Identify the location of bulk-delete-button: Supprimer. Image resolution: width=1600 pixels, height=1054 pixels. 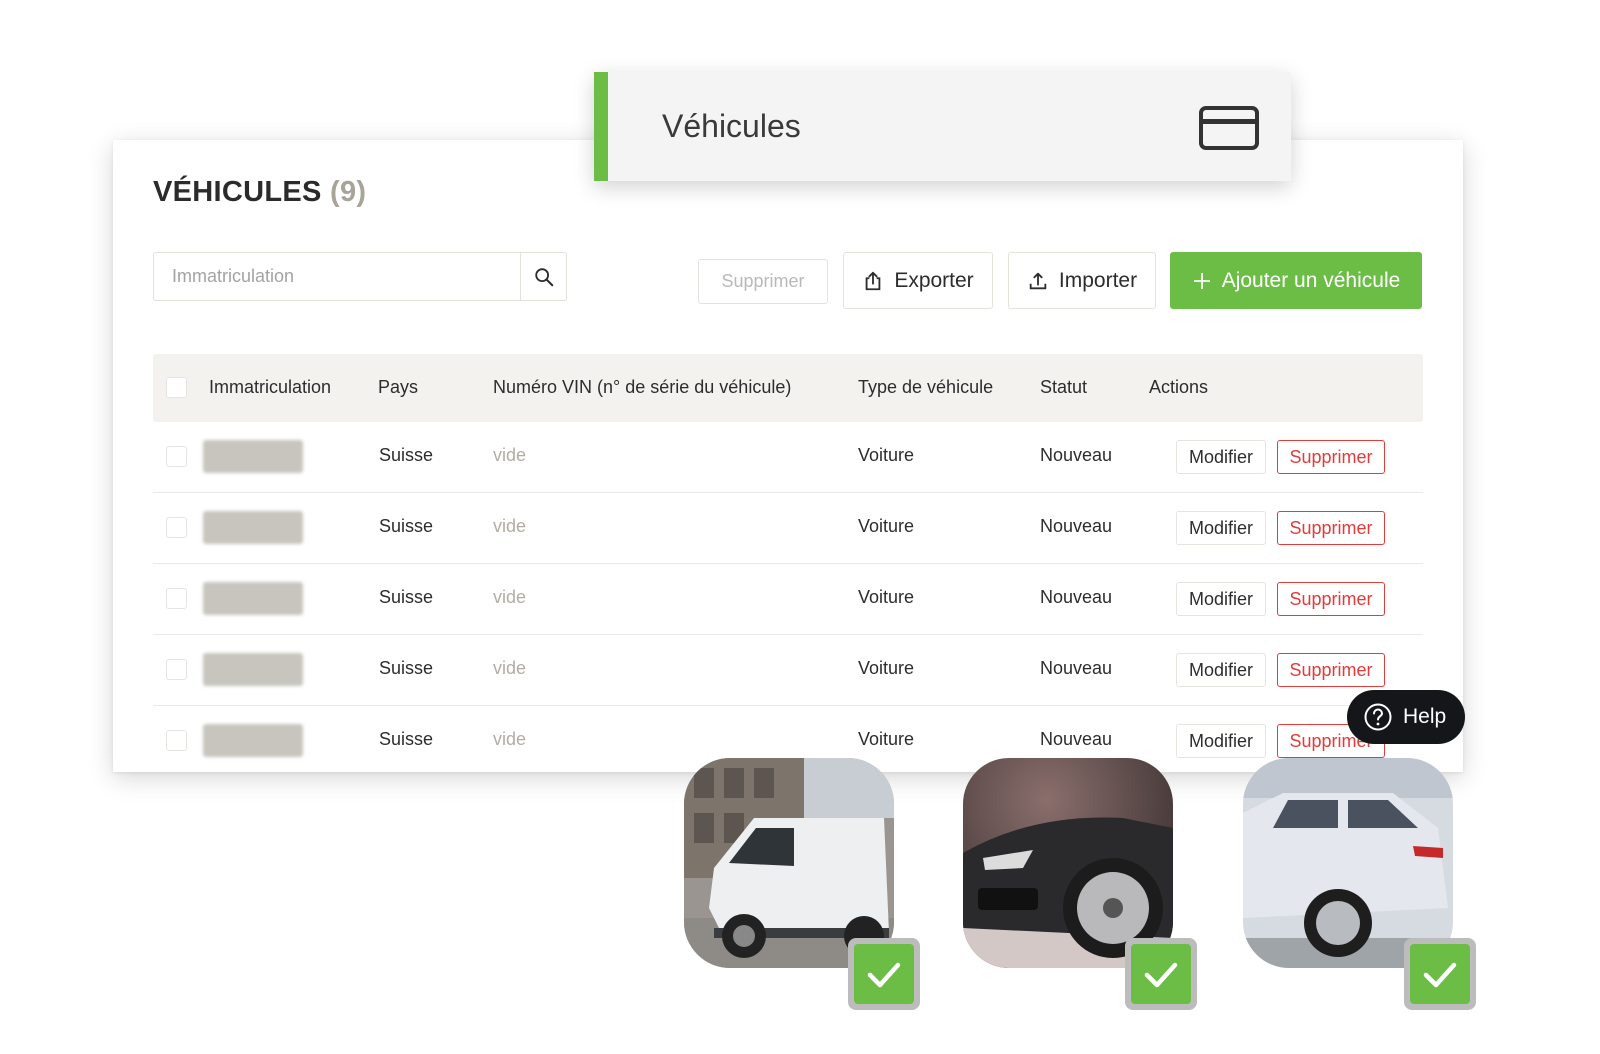
(763, 281).